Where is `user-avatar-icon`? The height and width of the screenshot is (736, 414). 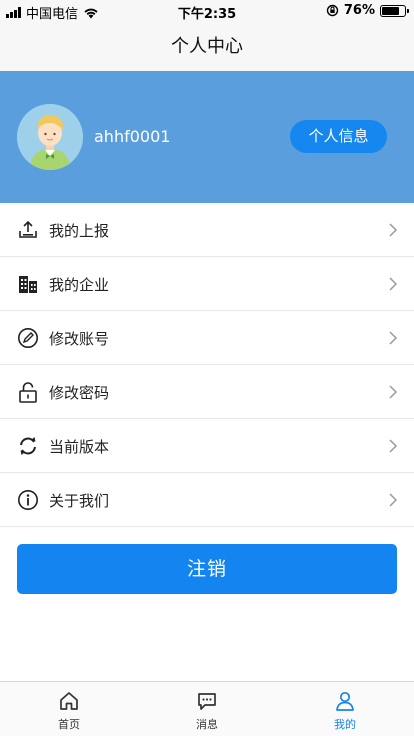
user-avatar-icon is located at coordinates (50, 137).